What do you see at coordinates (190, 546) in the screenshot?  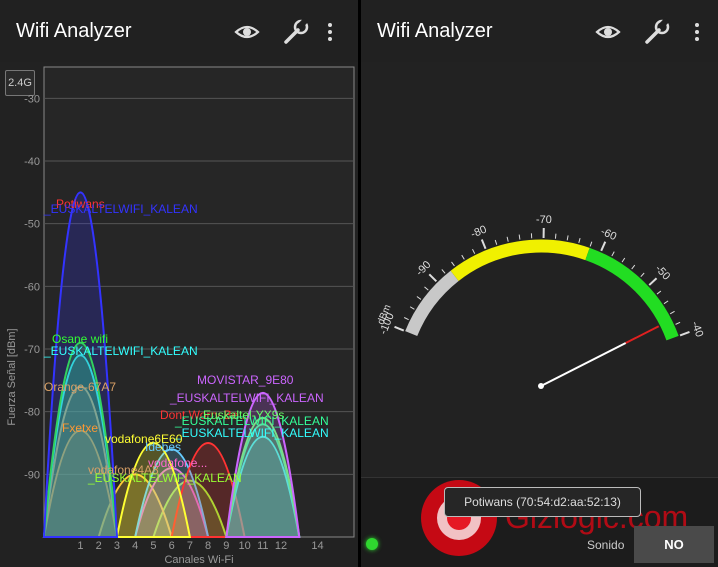 I see `x-tick-label: 7` at bounding box center [190, 546].